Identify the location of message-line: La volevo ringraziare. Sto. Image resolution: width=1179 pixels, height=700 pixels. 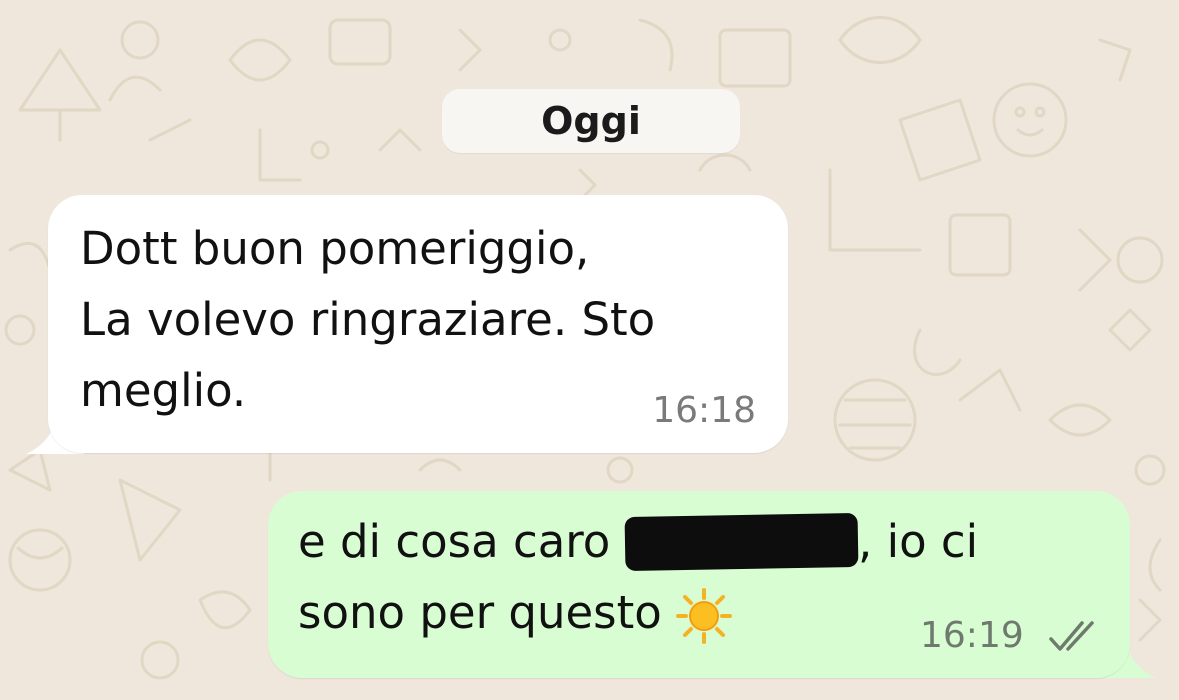
(368, 319).